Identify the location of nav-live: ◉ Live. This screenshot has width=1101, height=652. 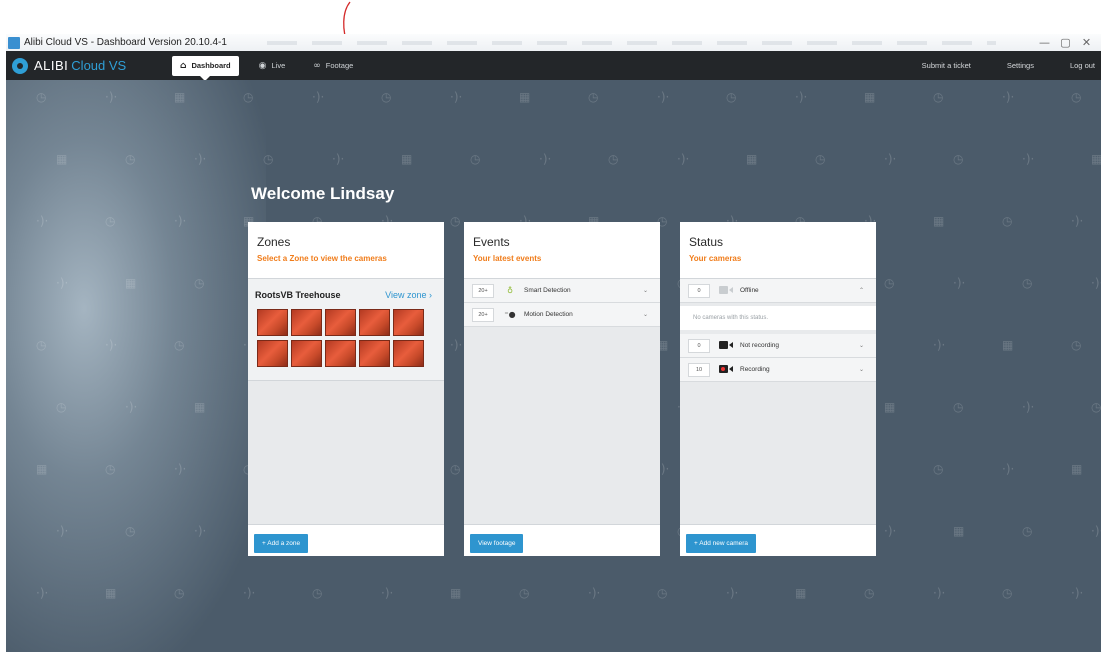
(272, 66).